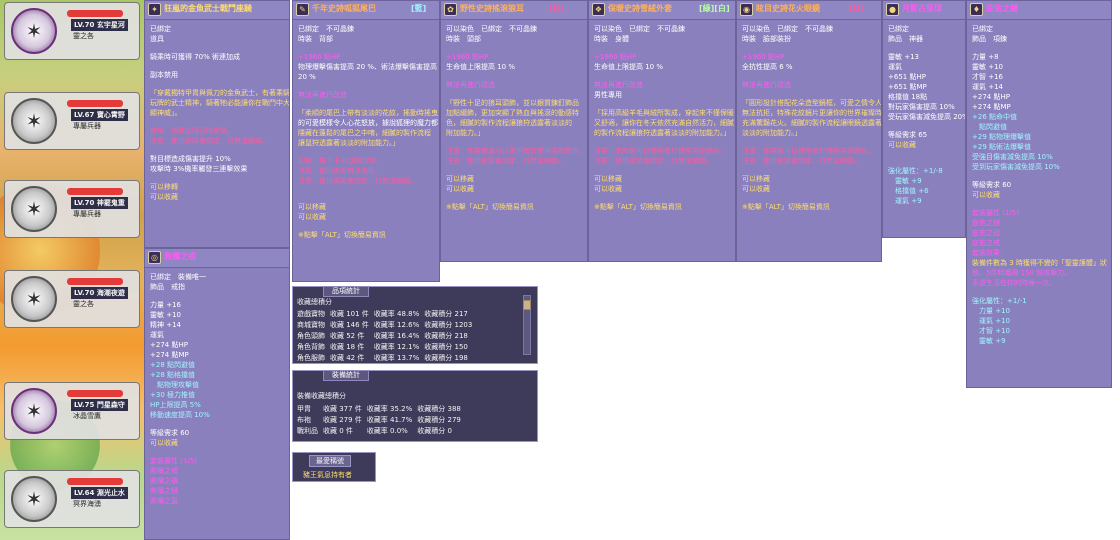 This screenshot has width=1120, height=540. Describe the element at coordinates (346, 291) in the screenshot. I see `stats-tab: 品項統計` at that location.